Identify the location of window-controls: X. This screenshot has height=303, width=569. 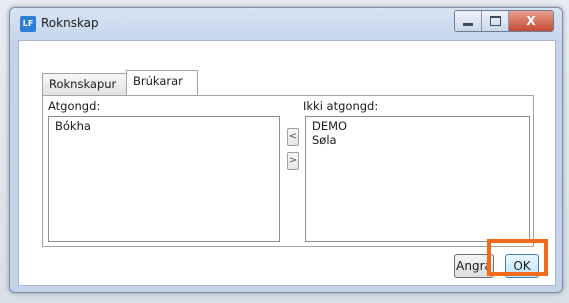
(504, 21).